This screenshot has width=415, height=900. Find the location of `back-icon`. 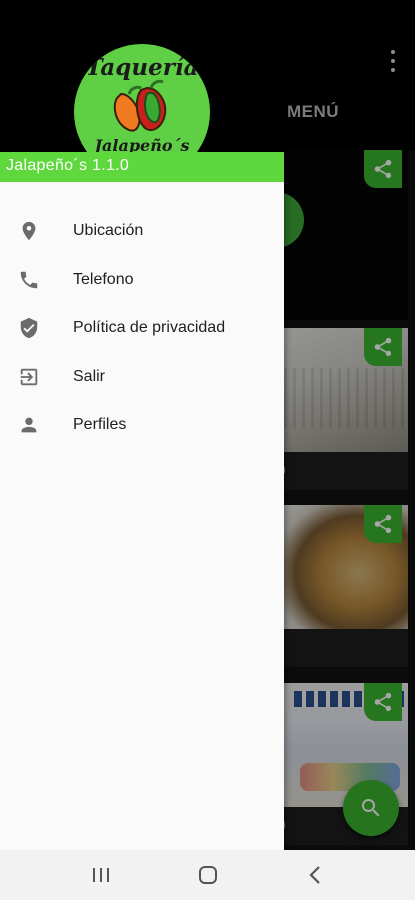

back-icon is located at coordinates (314, 875).